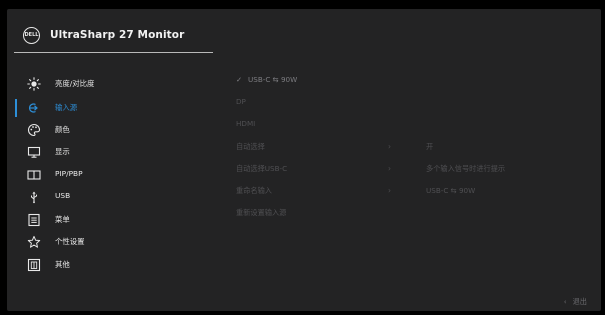 This screenshot has height=315, width=605. I want to click on input-option-hdmi: HDMI, so click(245, 123).